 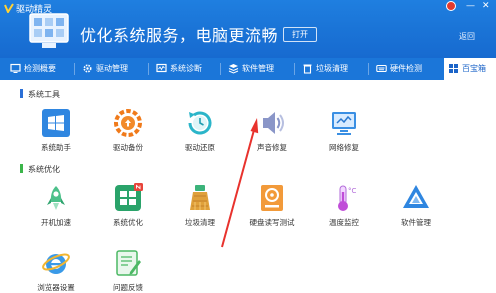 I want to click on tab-system-diagnosis: 系统诊断, so click(x=185, y=69).